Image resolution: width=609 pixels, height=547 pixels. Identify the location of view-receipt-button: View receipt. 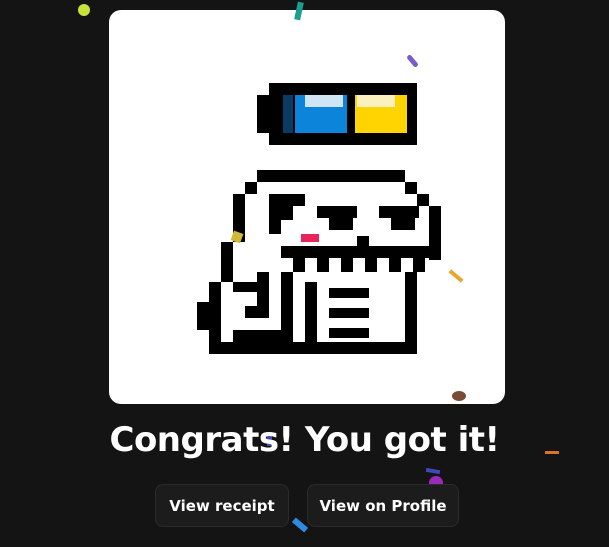
(222, 505).